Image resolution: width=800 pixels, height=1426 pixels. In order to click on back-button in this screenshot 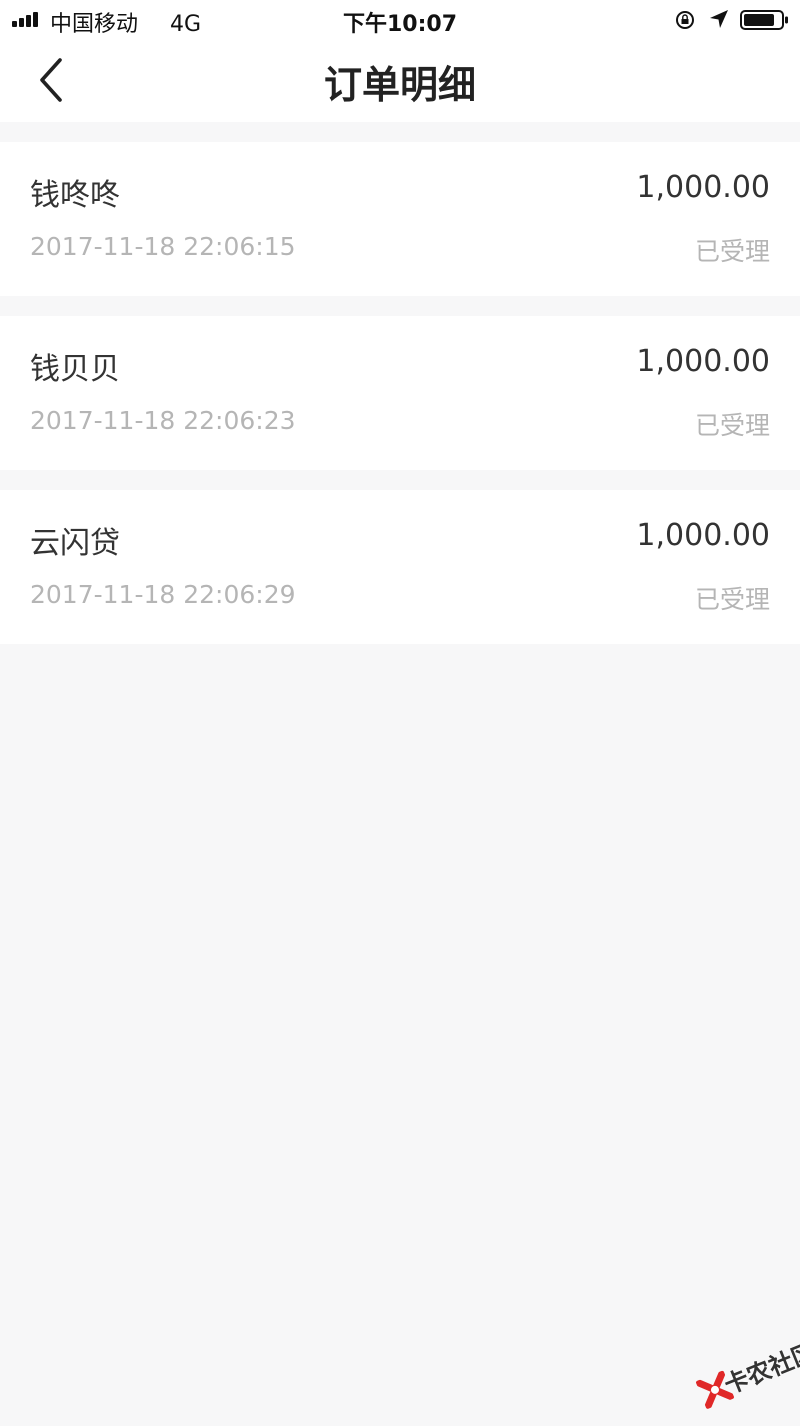, I will do `click(52, 80)`.